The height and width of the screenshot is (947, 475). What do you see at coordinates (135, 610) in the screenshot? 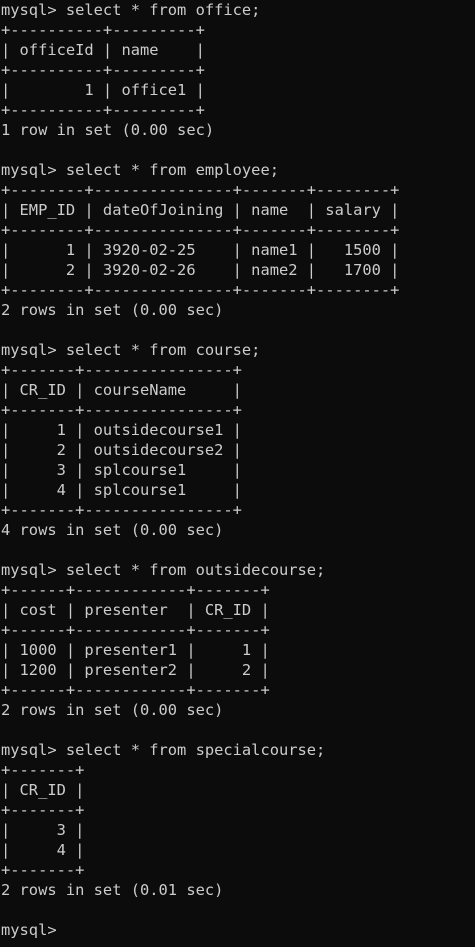
I see `table-row: | cost | presenter | CR_ID |` at bounding box center [135, 610].